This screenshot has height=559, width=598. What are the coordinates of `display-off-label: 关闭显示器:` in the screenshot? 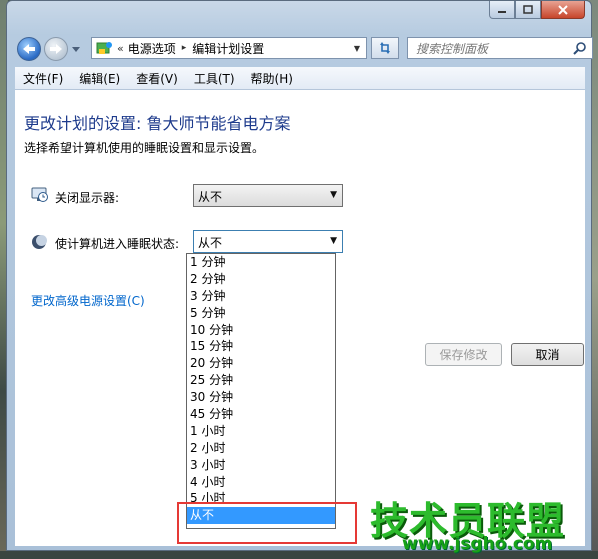 It's located at (87, 198).